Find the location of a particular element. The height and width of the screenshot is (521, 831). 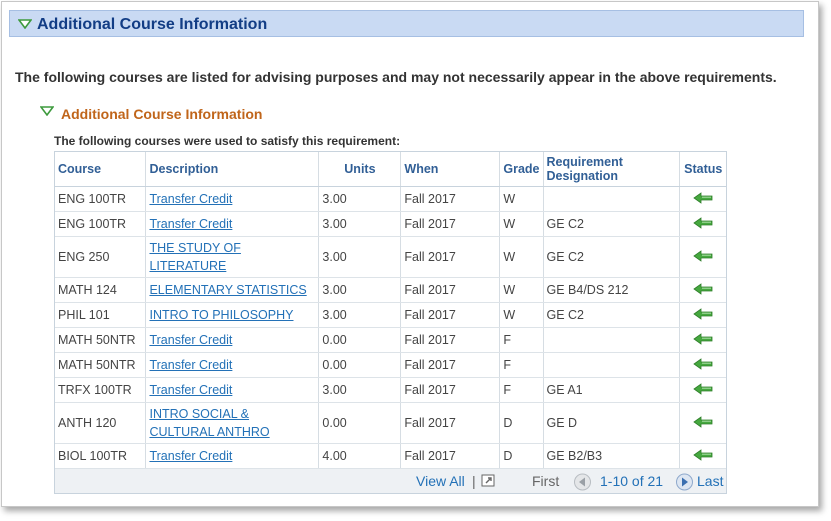

units-cell: 0.00 is located at coordinates (360, 423).